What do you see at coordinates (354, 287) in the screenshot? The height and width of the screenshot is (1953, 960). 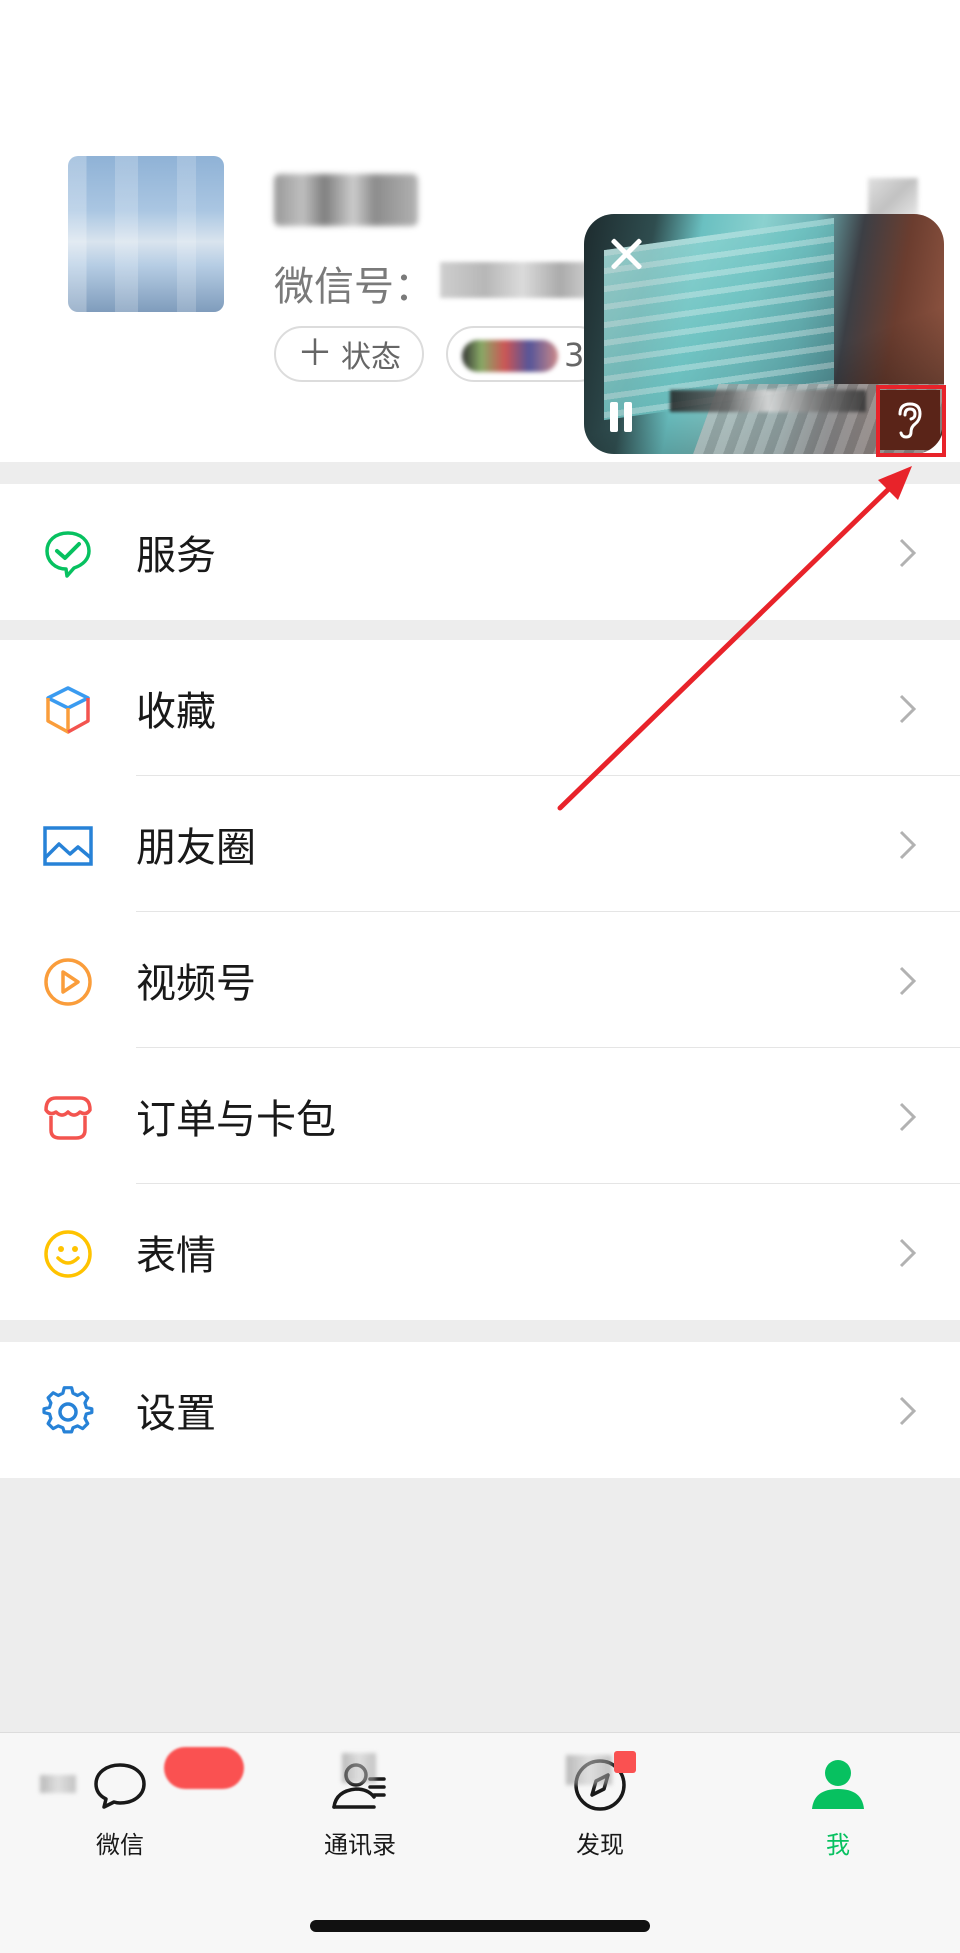 I see `wechat-id-label: 微信号：` at bounding box center [354, 287].